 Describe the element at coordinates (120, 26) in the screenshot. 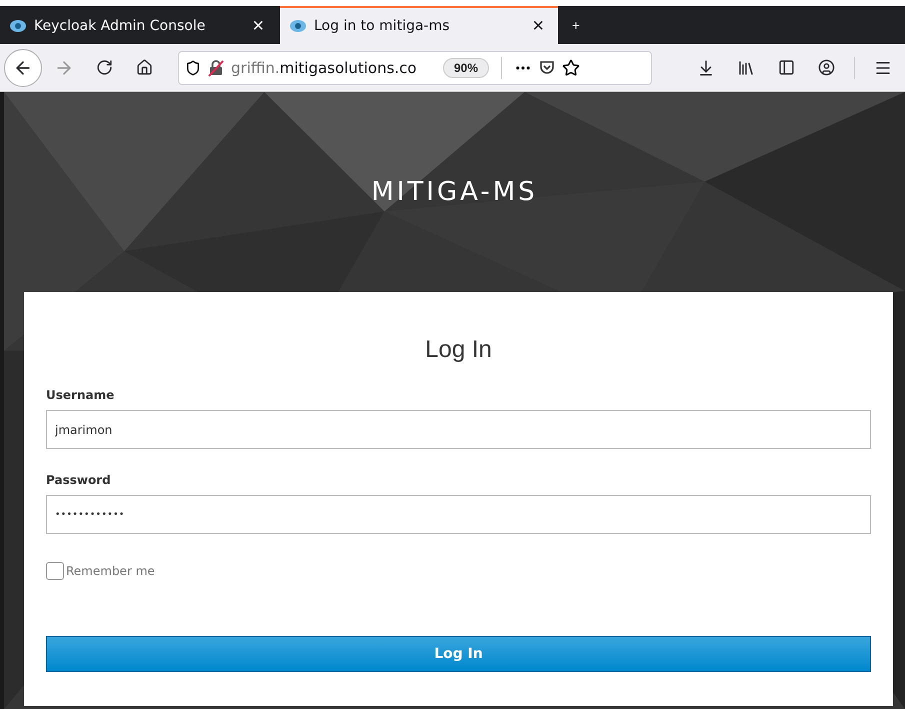

I see `tab-title: Keycloak Admin Console` at that location.